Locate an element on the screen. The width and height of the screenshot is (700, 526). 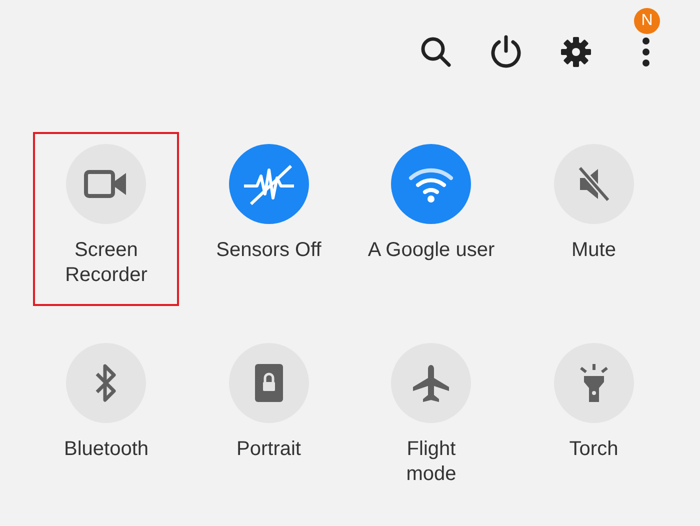
more-icon is located at coordinates (646, 52).